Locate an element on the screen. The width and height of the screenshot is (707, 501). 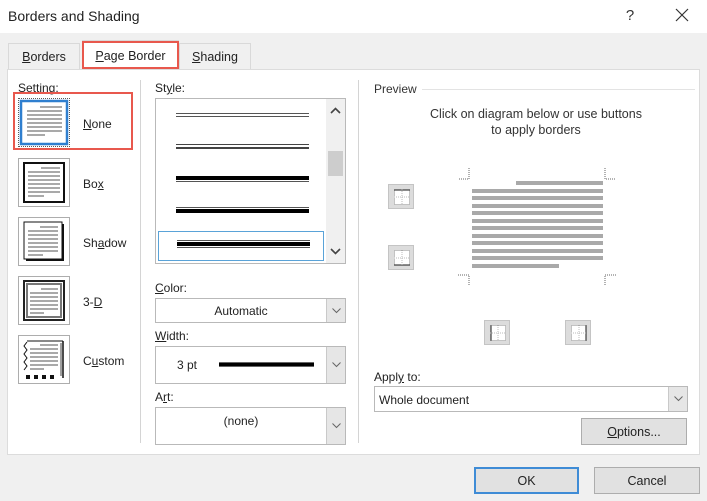
ok-button: OK is located at coordinates (526, 480).